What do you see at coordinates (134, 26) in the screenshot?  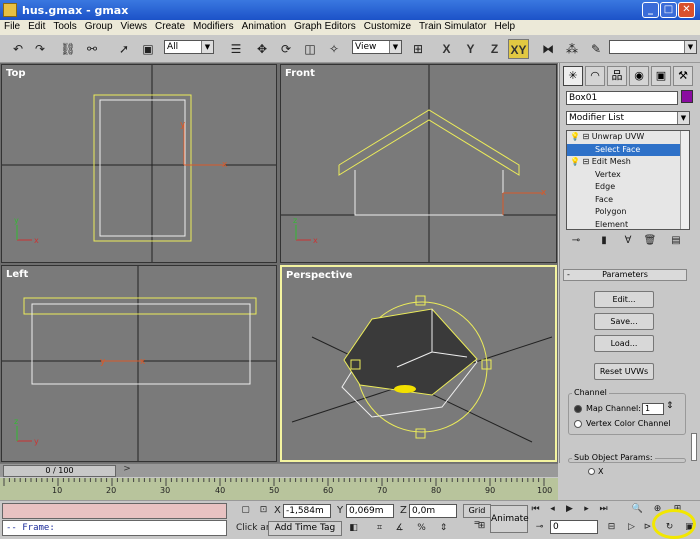 I see `menu-views: Views` at bounding box center [134, 26].